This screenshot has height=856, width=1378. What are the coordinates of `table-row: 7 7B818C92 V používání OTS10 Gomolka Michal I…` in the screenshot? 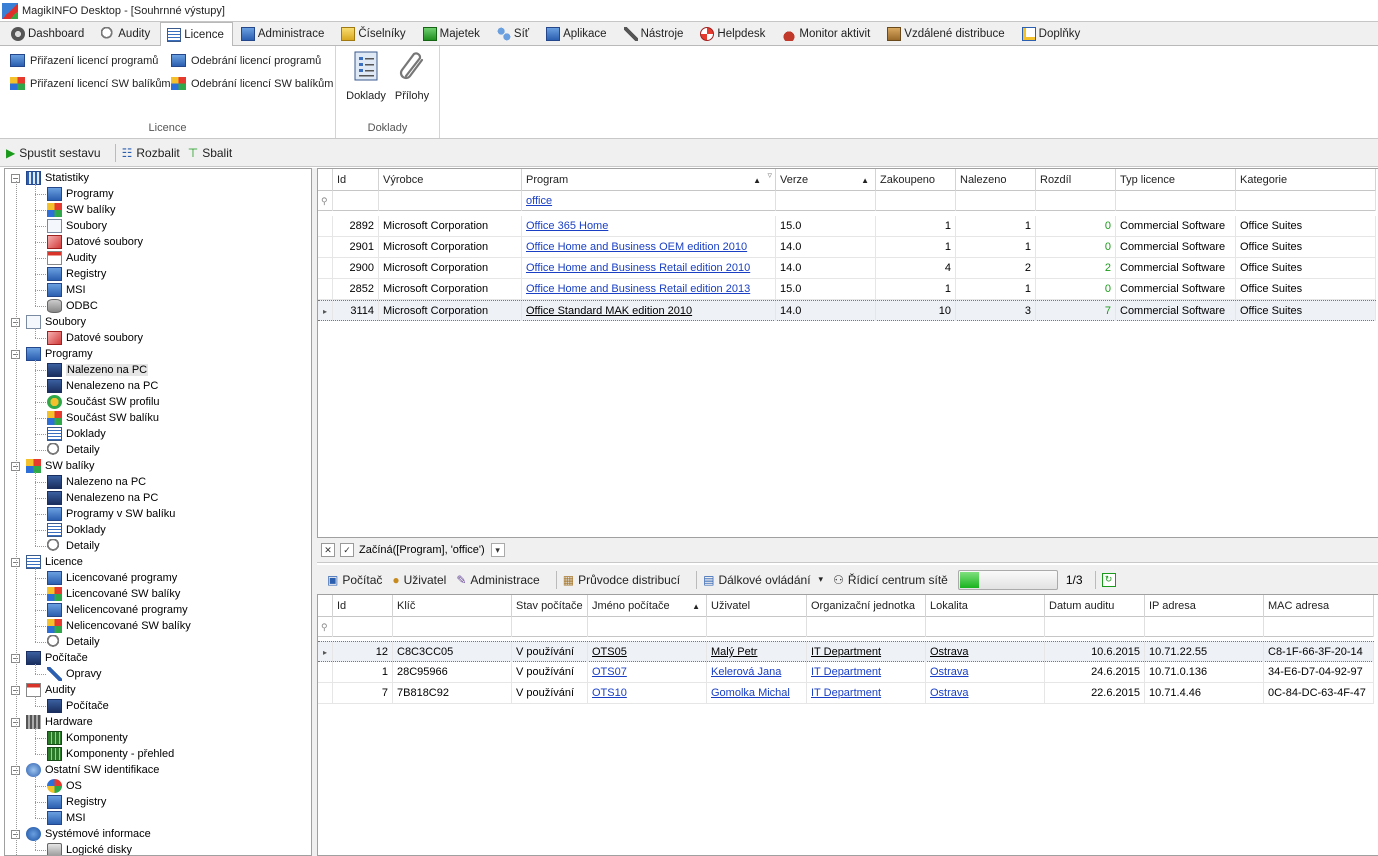 It's located at (846, 693).